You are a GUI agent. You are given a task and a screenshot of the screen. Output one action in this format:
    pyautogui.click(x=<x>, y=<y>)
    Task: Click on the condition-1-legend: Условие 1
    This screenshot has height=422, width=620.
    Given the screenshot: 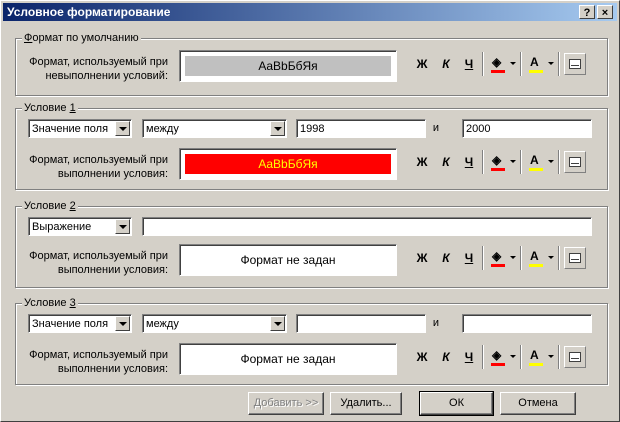 What is the action you would take?
    pyautogui.click(x=50, y=108)
    